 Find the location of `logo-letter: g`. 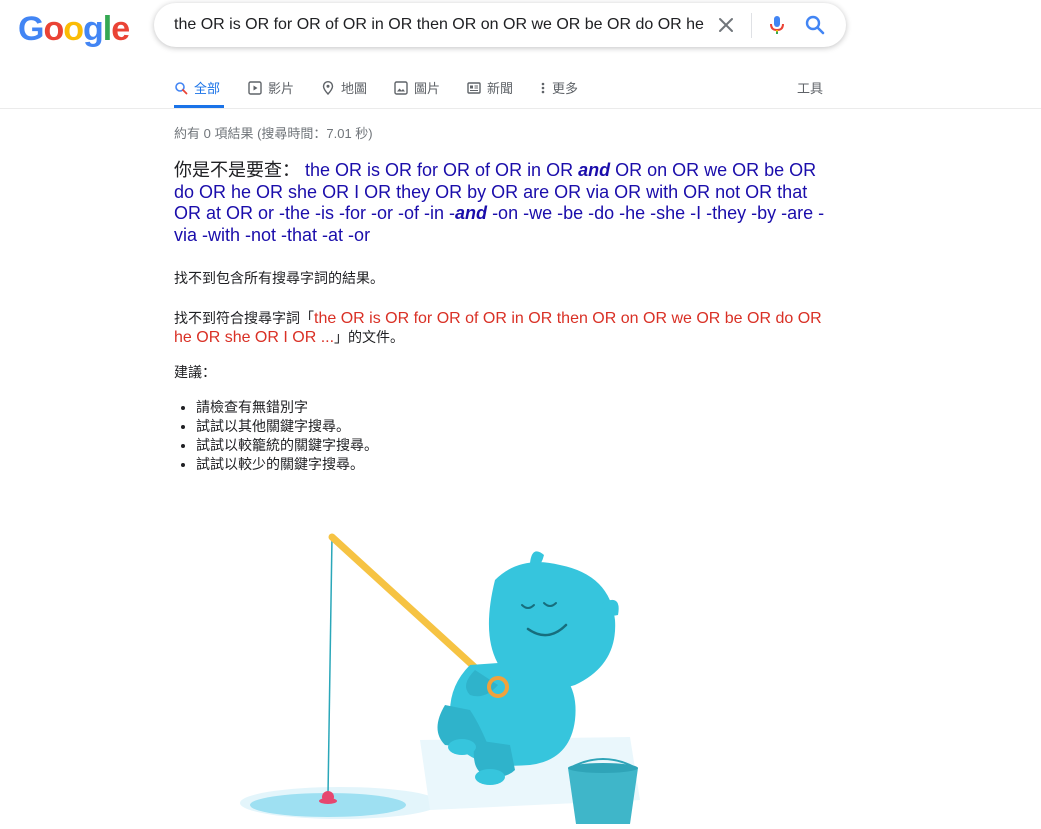

logo-letter: g is located at coordinates (93, 29).